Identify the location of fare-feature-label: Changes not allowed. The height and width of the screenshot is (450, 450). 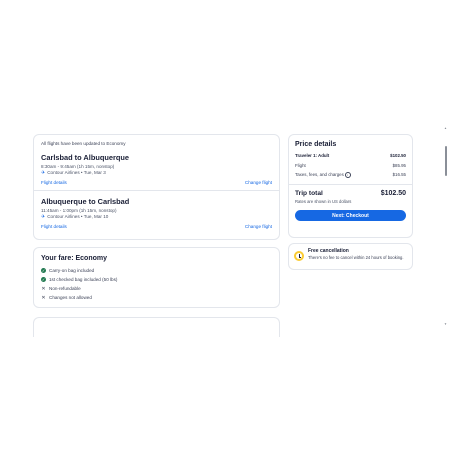
(70, 297).